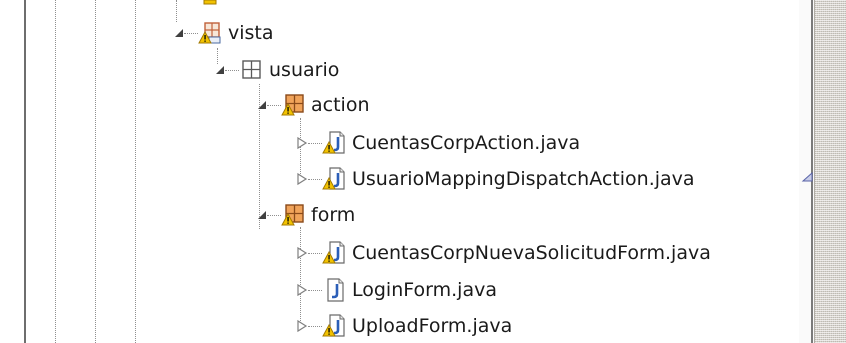 The width and height of the screenshot is (846, 343). I want to click on tree-item-label: action, so click(340, 105).